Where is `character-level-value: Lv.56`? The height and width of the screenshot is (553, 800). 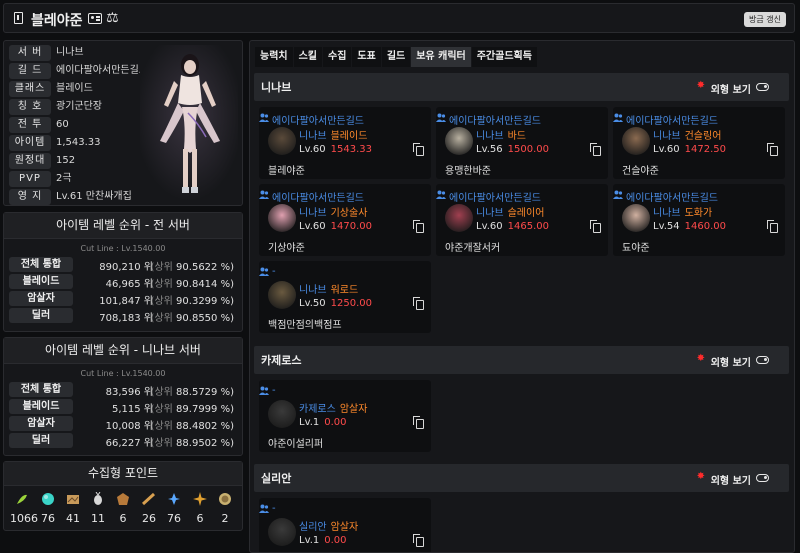 character-level-value: Lv.56 is located at coordinates (489, 149).